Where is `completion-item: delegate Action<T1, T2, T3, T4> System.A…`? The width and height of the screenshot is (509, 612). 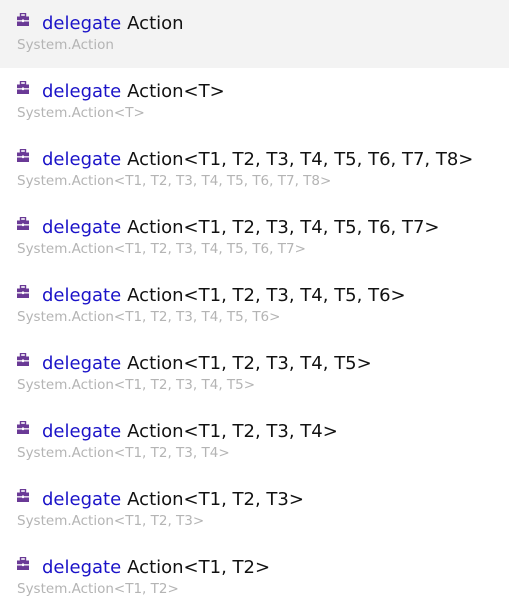 completion-item: delegate Action<T1, T2, T3, T4> System.A… is located at coordinates (254, 442).